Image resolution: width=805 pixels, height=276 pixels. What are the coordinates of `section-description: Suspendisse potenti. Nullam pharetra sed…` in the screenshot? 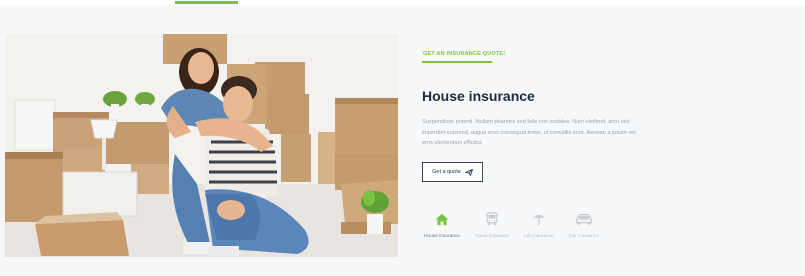 It's located at (529, 132).